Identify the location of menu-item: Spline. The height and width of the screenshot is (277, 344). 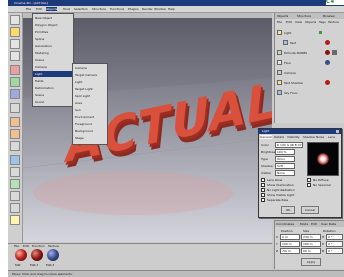
(39, 39).